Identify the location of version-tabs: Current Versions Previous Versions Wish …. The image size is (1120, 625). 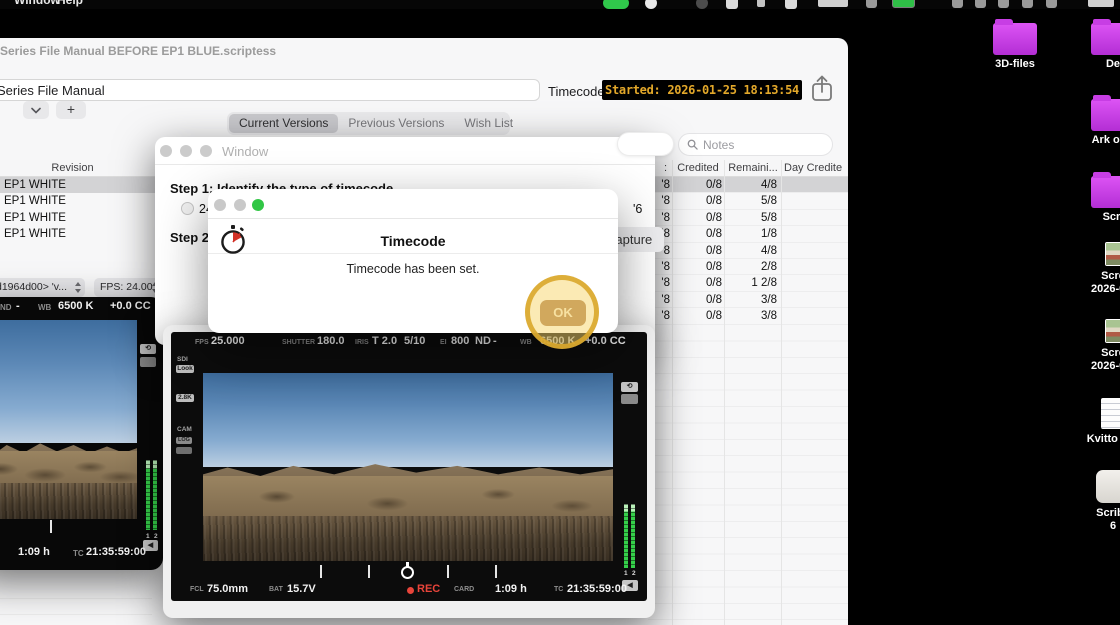
(370, 123).